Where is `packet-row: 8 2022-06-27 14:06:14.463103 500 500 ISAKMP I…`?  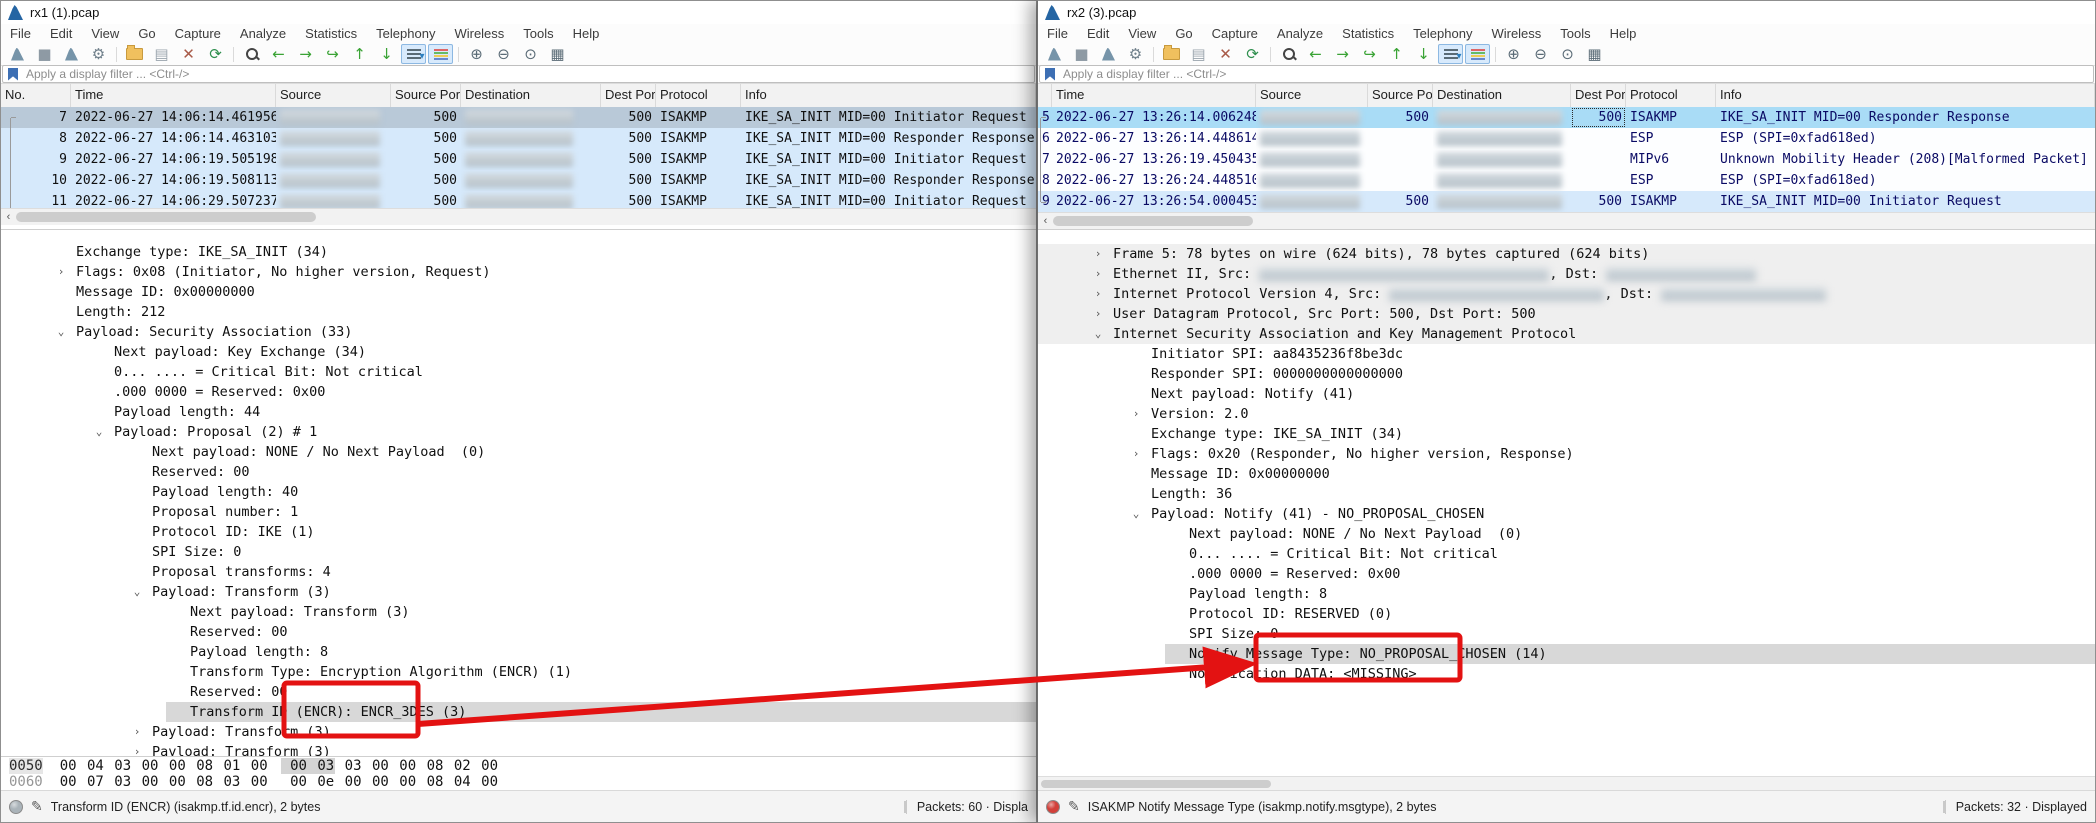
packet-row: 8 2022-06-27 14:06:14.463103 500 500 ISAKMP I… is located at coordinates (518, 138).